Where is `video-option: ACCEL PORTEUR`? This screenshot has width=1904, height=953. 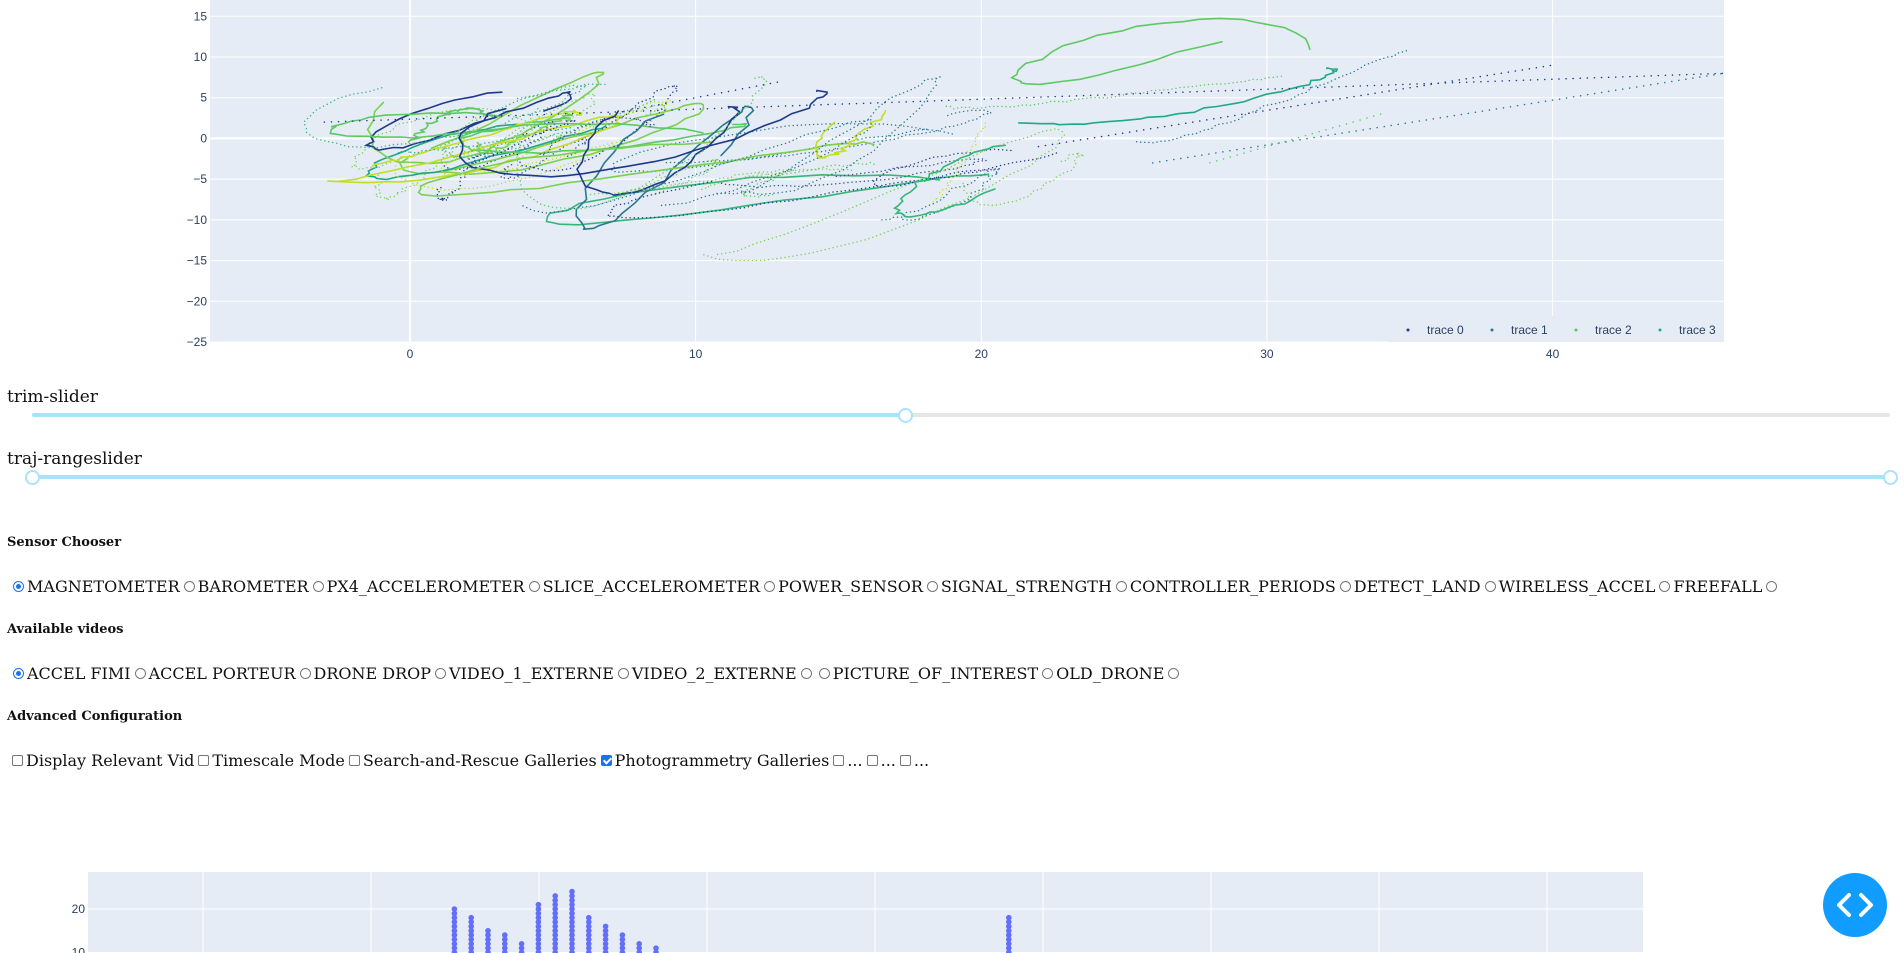
video-option: ACCEL PORTEUR is located at coordinates (213, 673).